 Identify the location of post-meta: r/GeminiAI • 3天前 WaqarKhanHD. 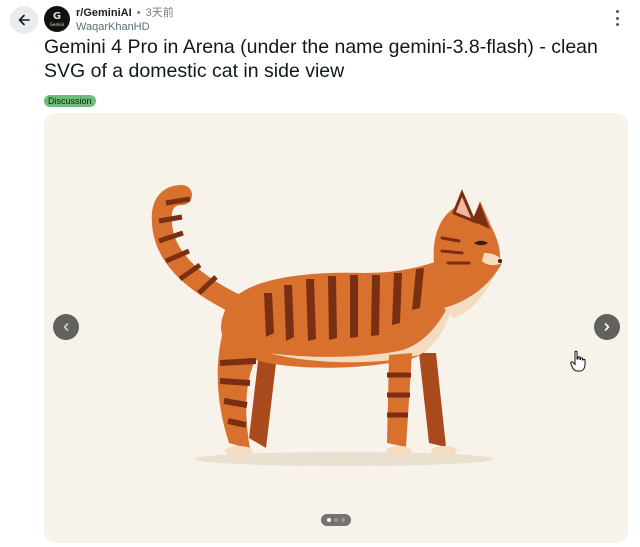
(125, 20).